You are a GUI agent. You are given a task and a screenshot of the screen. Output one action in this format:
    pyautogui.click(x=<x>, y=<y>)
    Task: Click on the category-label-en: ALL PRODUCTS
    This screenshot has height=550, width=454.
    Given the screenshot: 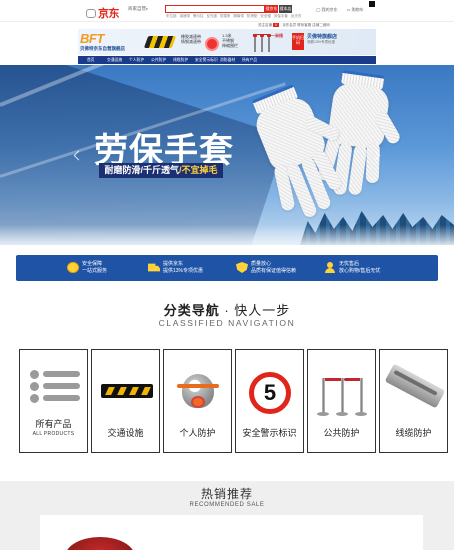 What is the action you would take?
    pyautogui.click(x=53, y=434)
    